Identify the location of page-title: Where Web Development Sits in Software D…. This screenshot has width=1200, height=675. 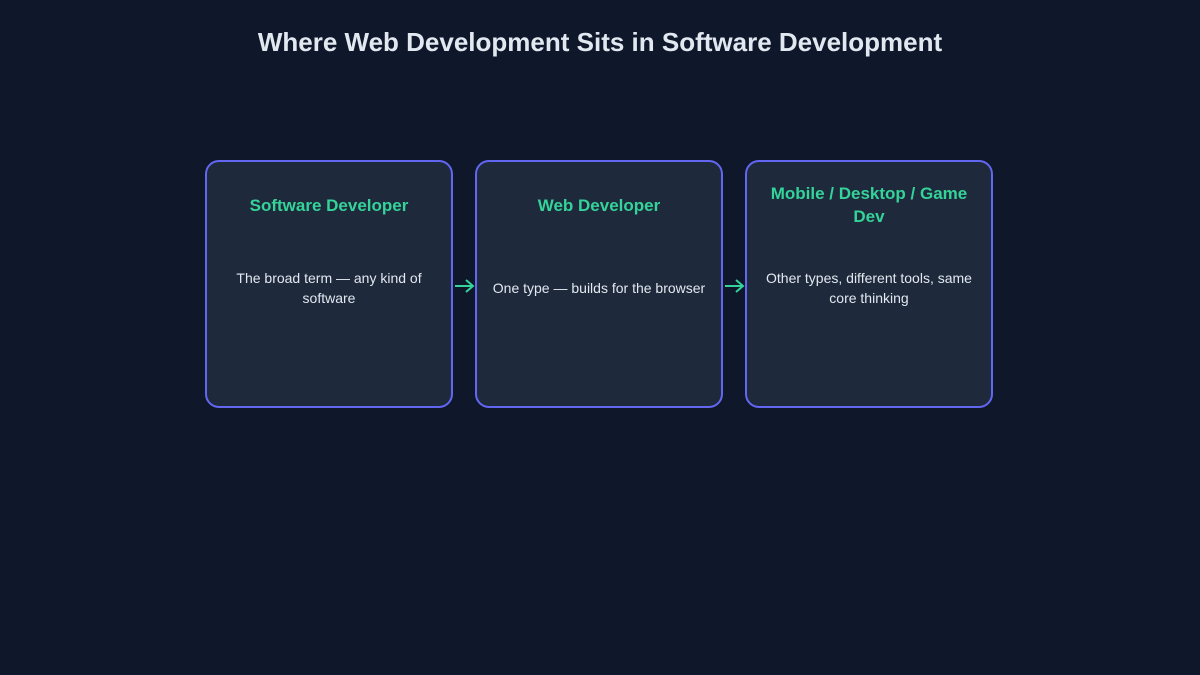
(600, 42).